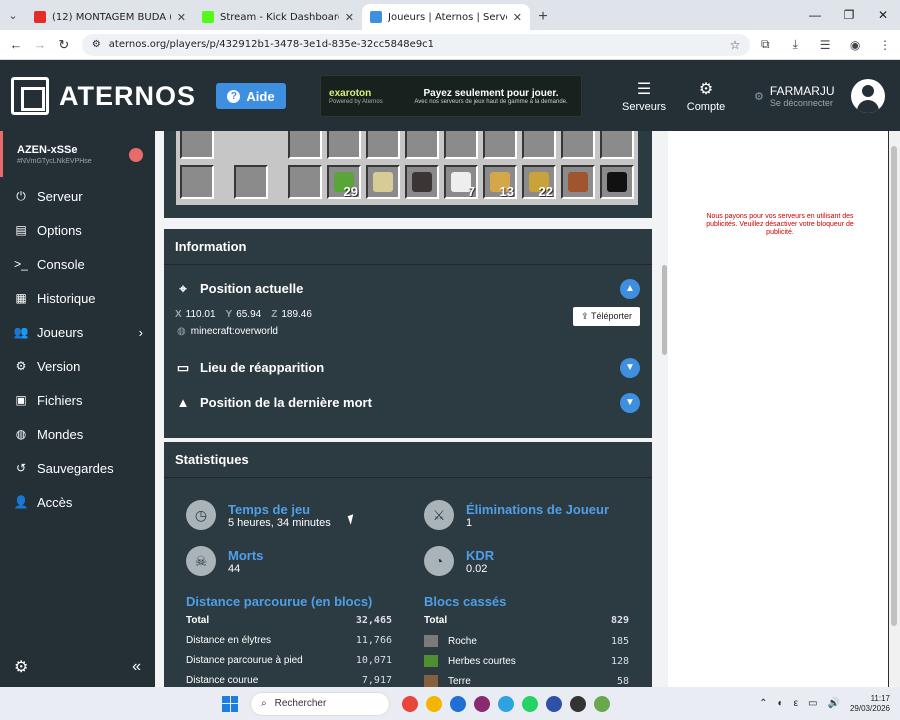 Image resolution: width=900 pixels, height=720 pixels. I want to click on obs-icon, so click(578, 703).